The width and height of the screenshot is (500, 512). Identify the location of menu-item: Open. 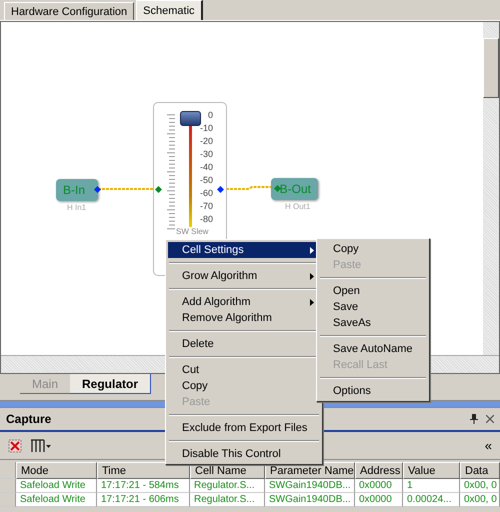
(373, 291).